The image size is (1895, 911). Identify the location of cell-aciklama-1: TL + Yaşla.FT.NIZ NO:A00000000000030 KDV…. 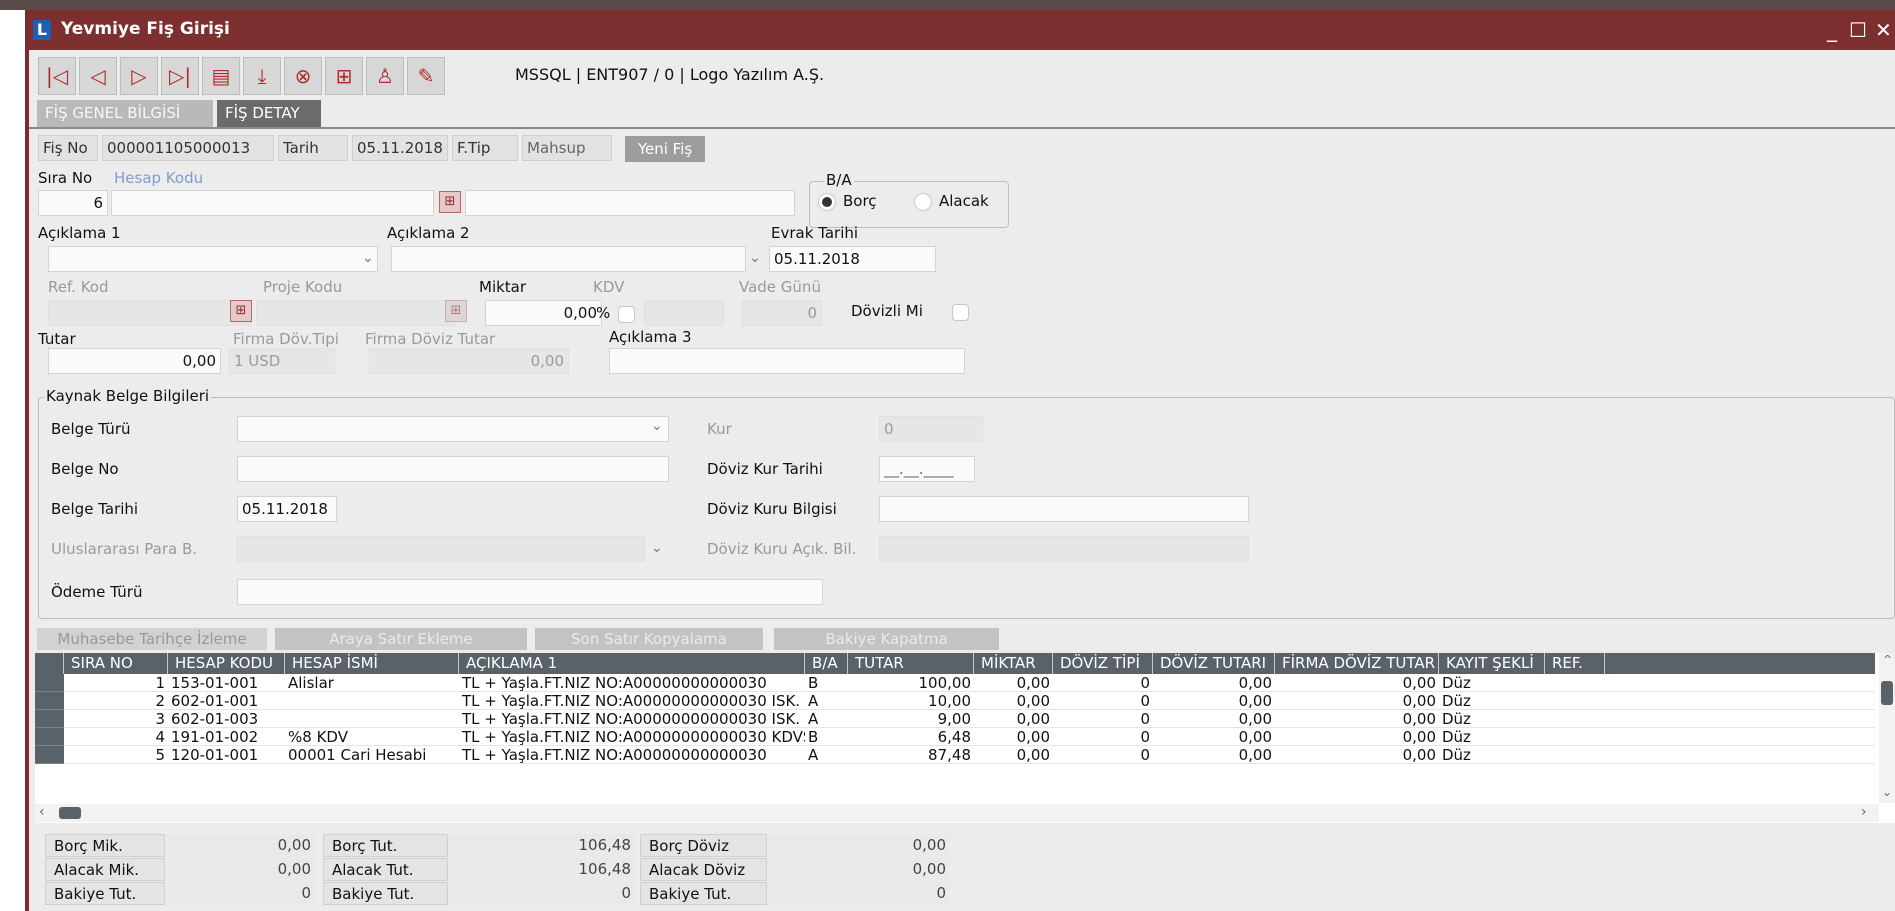
(632, 737).